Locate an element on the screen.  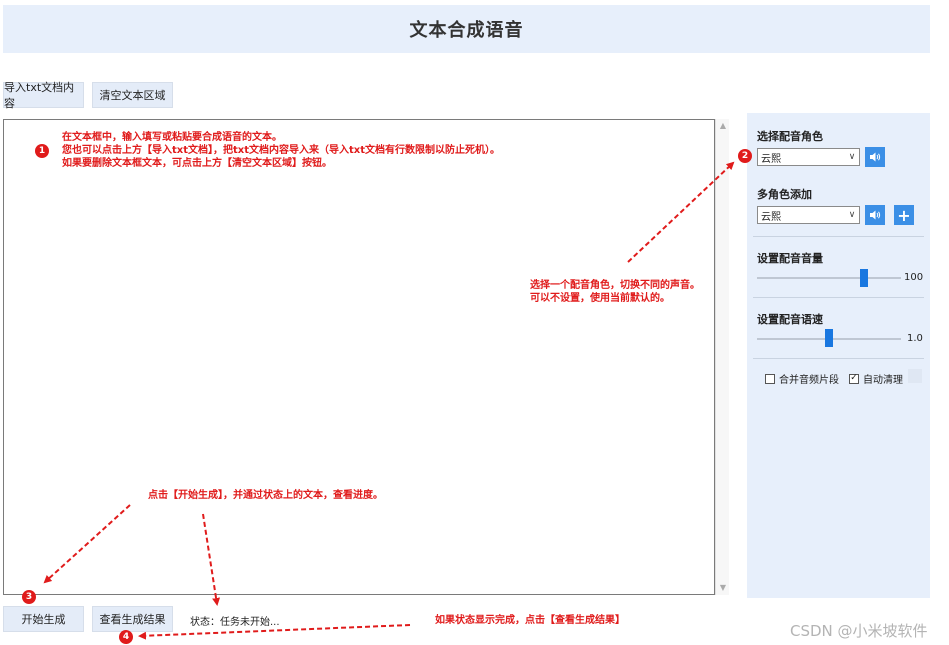
arrow-to-status is located at coordinates (211, 559).